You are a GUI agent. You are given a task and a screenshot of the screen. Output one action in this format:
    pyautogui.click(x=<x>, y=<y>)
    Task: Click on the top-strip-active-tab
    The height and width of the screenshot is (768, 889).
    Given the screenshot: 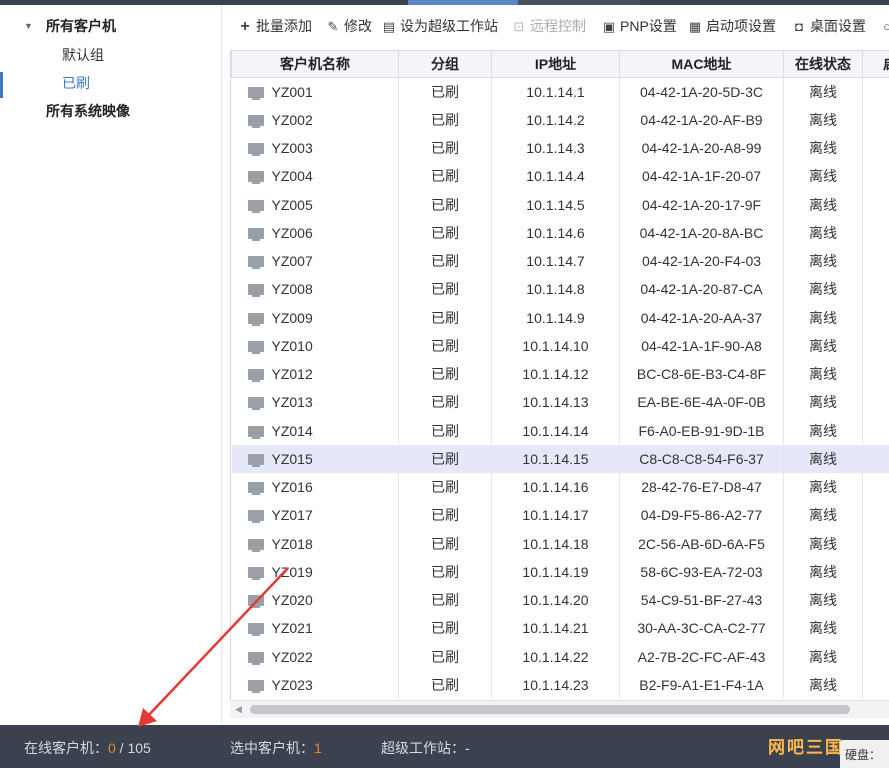 What is the action you would take?
    pyautogui.click(x=463, y=2)
    